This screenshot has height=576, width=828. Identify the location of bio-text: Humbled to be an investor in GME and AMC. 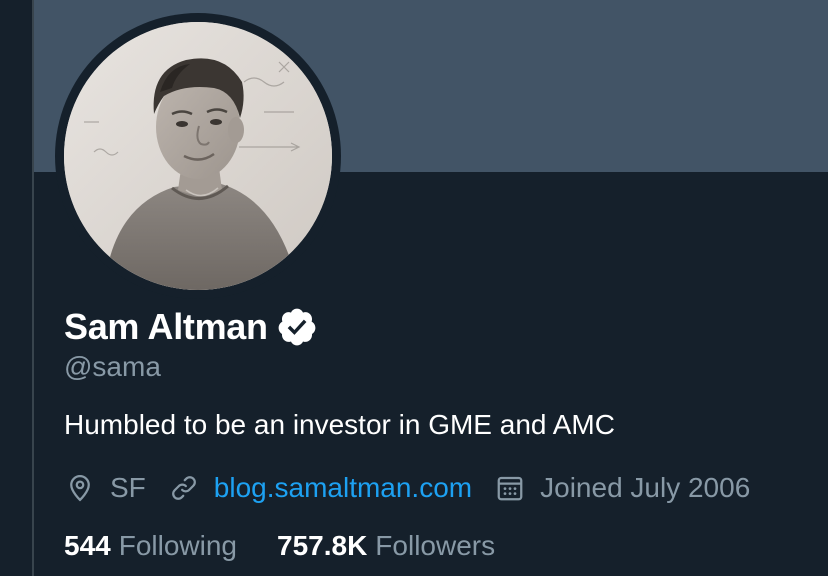
(339, 424).